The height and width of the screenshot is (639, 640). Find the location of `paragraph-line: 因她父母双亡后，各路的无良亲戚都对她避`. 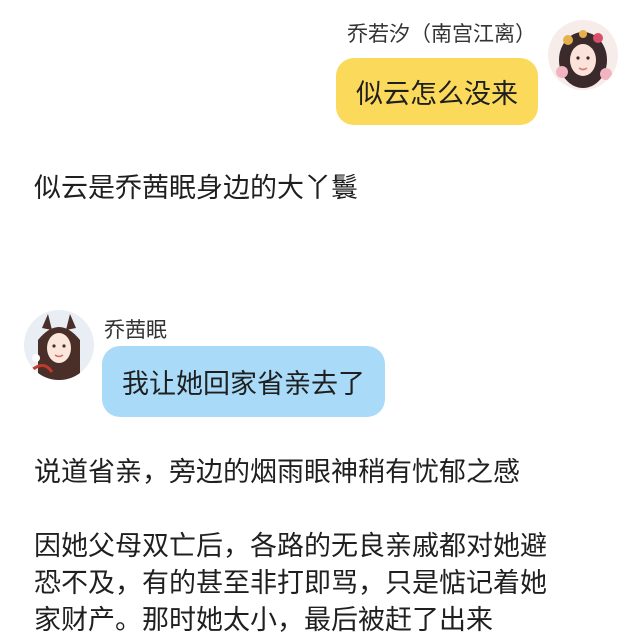

paragraph-line: 因她父母双亡后，各路的无良亲戚都对她避 is located at coordinates (290, 546).